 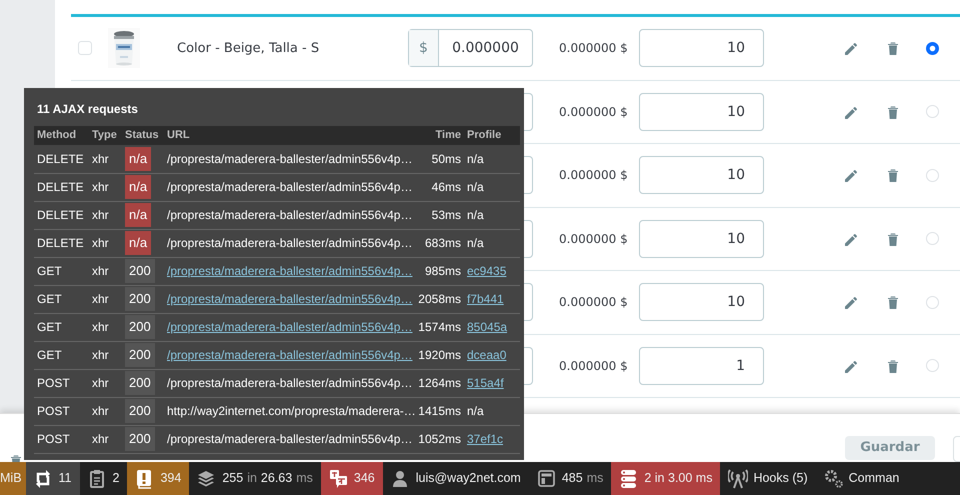 What do you see at coordinates (485, 299) in the screenshot?
I see `profile-link: f7b441` at bounding box center [485, 299].